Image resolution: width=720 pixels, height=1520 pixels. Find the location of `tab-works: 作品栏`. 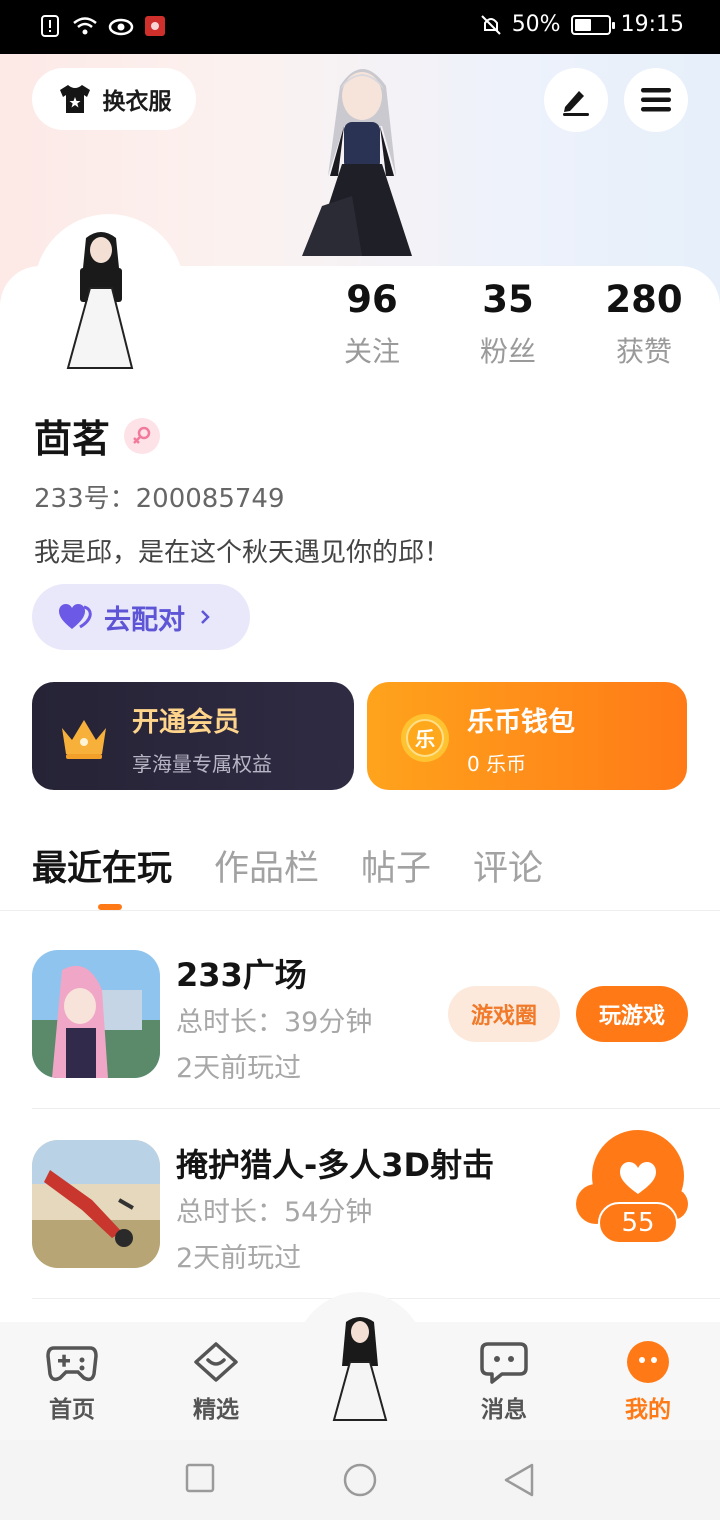

tab-works: 作品栏 is located at coordinates (266, 865).